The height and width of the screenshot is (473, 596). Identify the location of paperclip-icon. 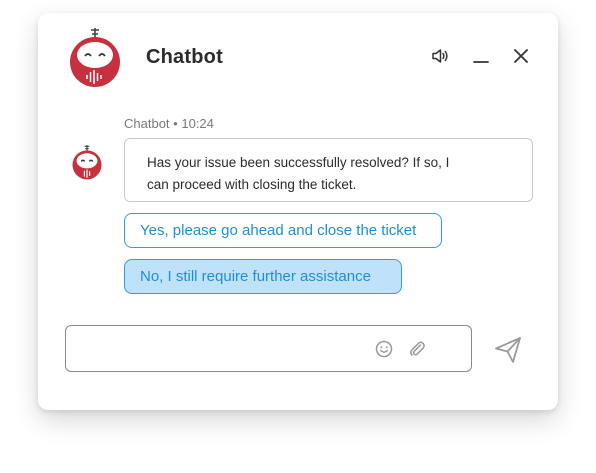
(417, 349).